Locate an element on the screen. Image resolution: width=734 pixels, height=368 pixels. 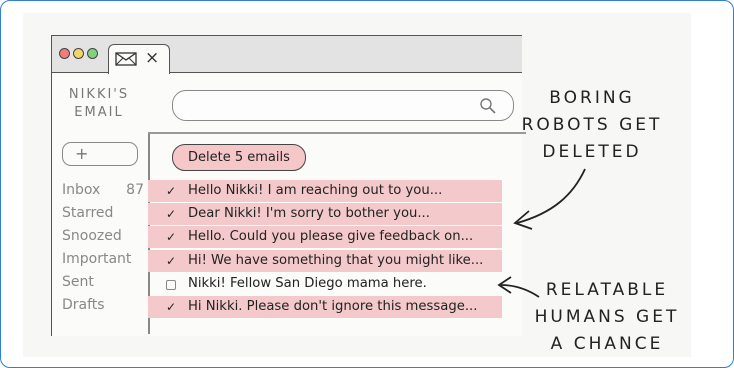
maximize-window-dot is located at coordinates (92, 53).